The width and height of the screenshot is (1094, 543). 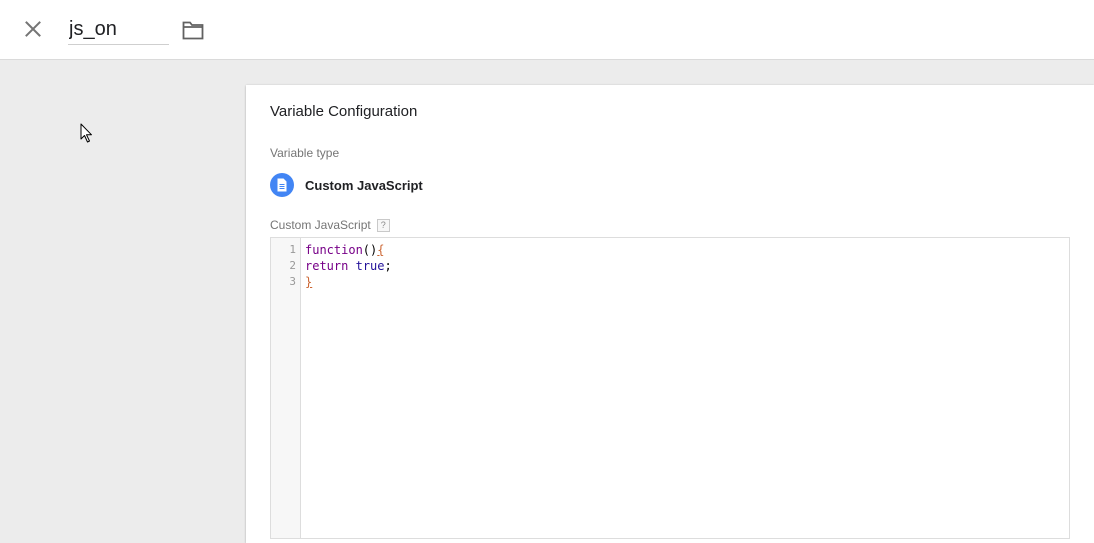 I want to click on line-number: 1, so click(x=292, y=249).